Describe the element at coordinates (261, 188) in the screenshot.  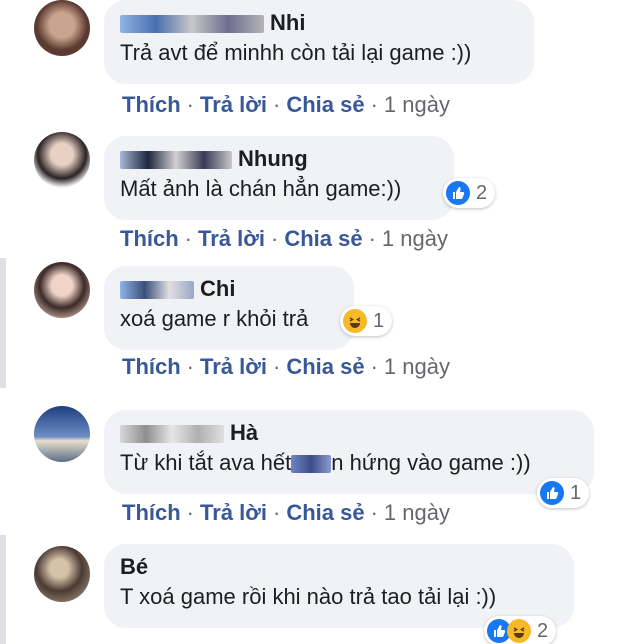
I see `comment-text: Mất ảnh là chán hẳn game:))` at that location.